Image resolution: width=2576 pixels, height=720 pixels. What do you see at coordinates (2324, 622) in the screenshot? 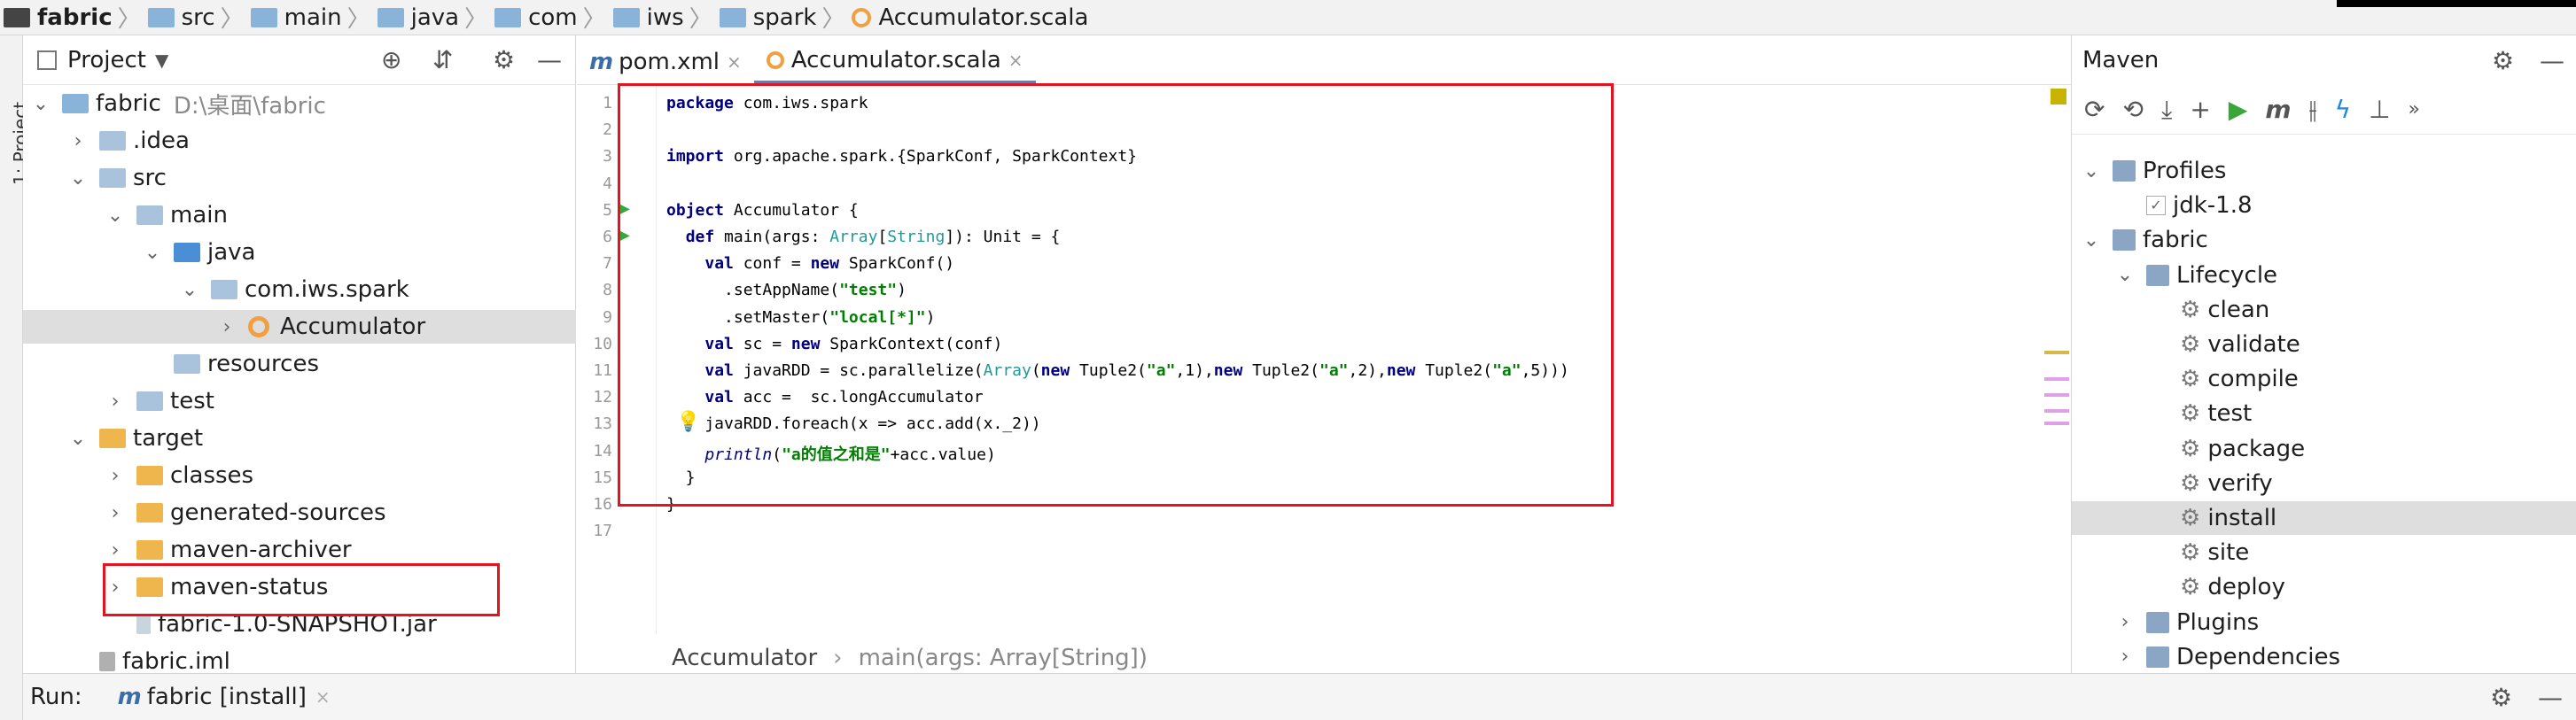
I see `maven-row-plugins: › Plugins` at bounding box center [2324, 622].